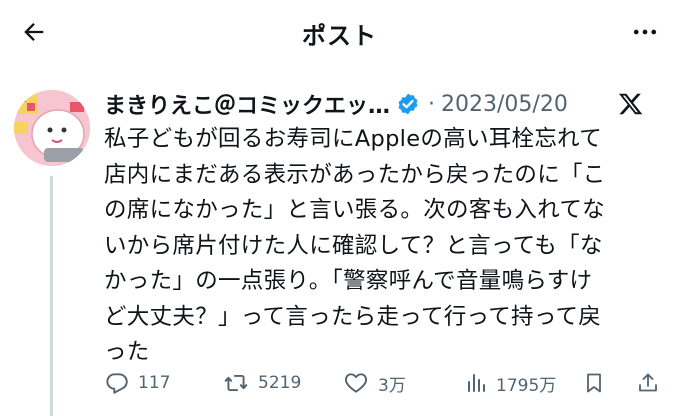  I want to click on thread-line, so click(51, 296).